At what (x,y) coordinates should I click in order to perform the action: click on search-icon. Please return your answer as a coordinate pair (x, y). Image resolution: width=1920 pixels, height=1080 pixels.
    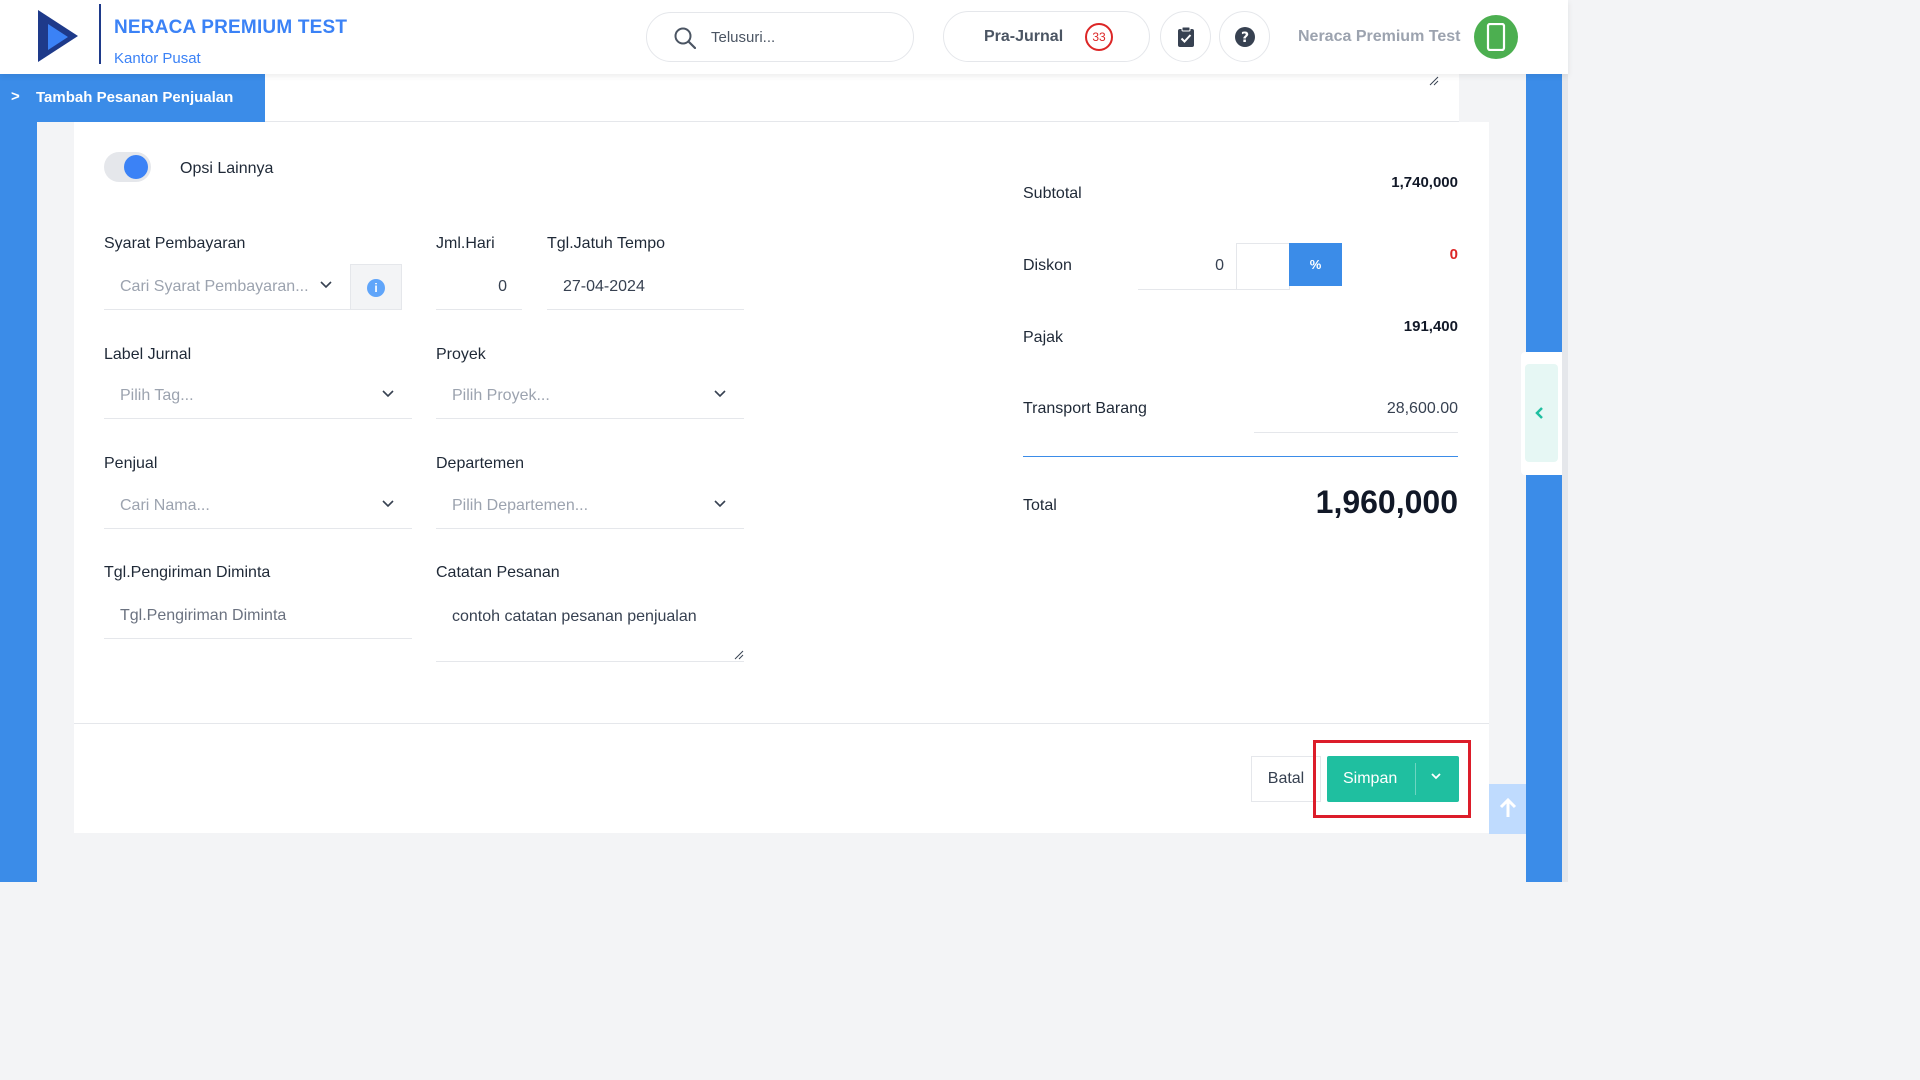
    Looking at the image, I should click on (685, 38).